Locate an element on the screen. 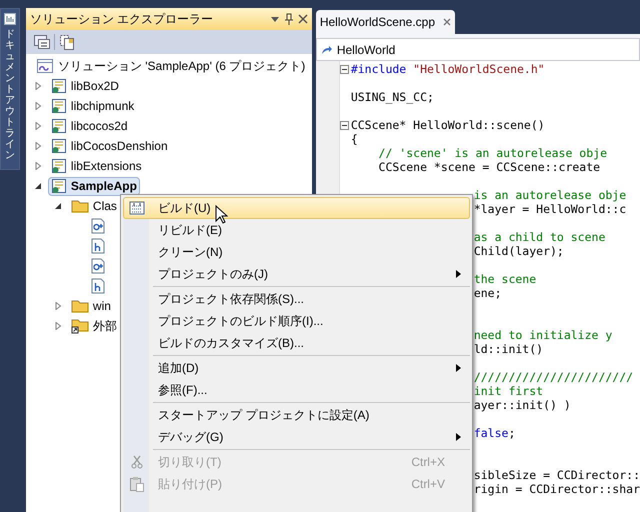 This screenshot has height=512, width=640. navigation-bar: HelloWorld is located at coordinates (478, 49).